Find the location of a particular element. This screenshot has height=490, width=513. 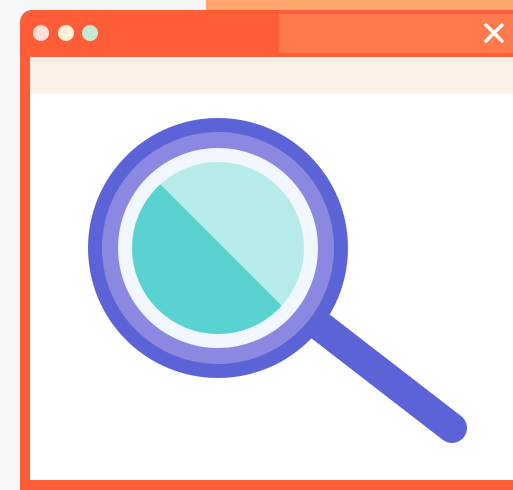

close-icon is located at coordinates (494, 33).